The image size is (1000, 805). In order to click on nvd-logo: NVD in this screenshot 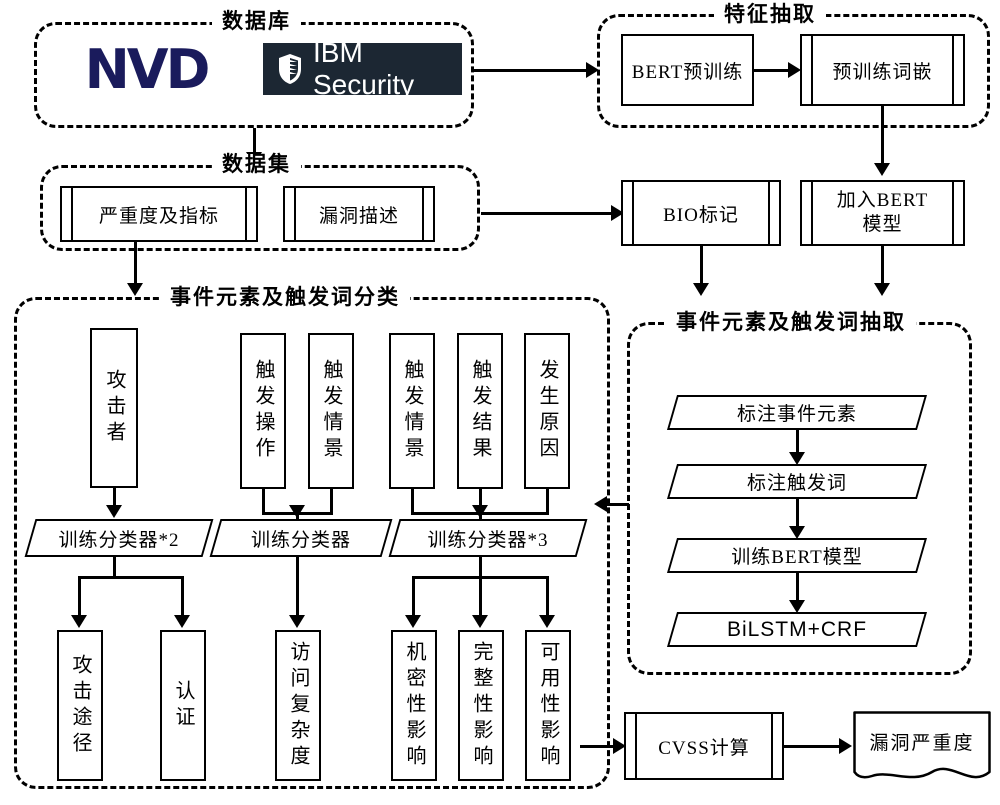, I will do `click(146, 69)`.